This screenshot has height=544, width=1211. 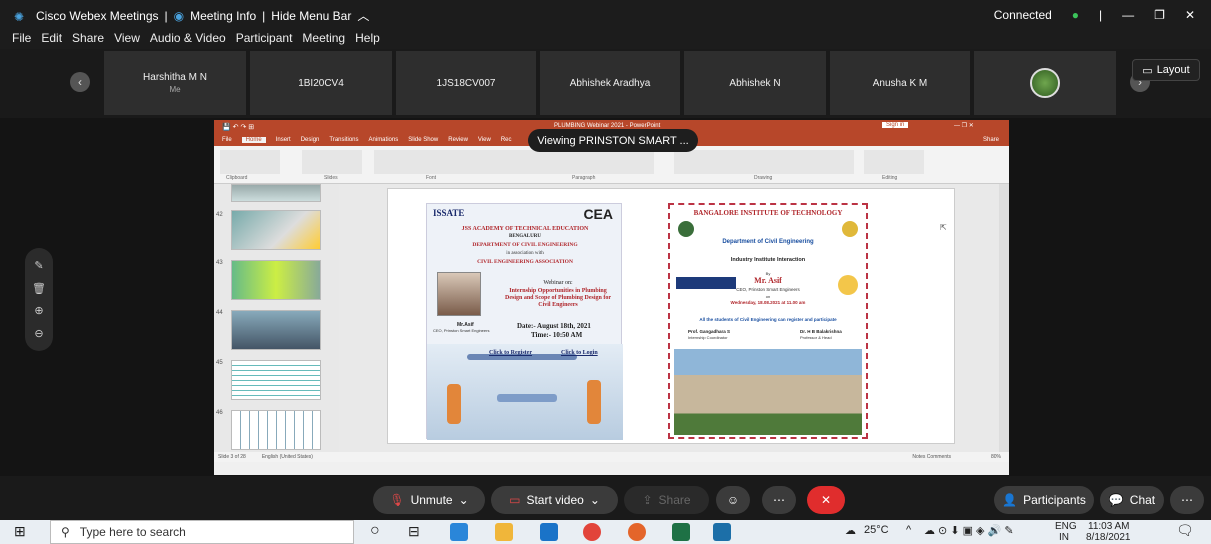 I want to click on file-explorer-icon, so click(x=504, y=532).